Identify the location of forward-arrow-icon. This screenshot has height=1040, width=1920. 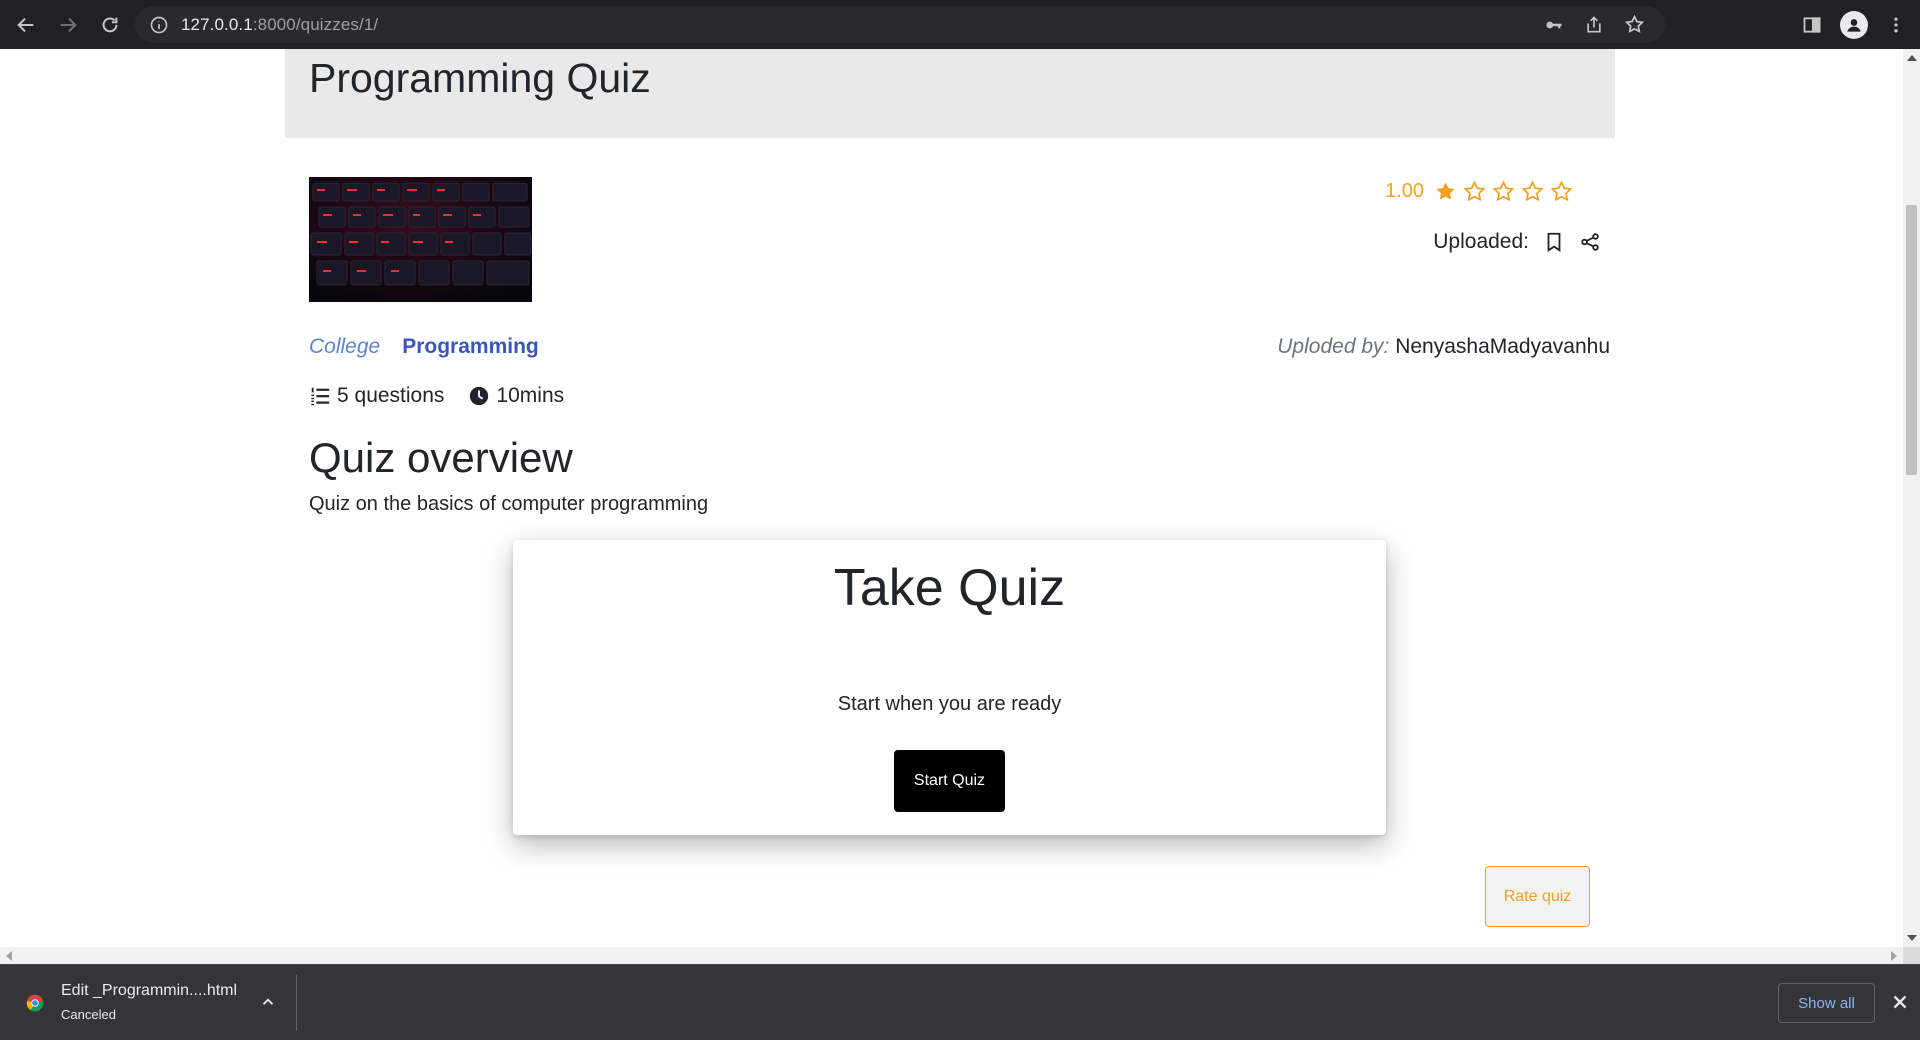
(68, 25).